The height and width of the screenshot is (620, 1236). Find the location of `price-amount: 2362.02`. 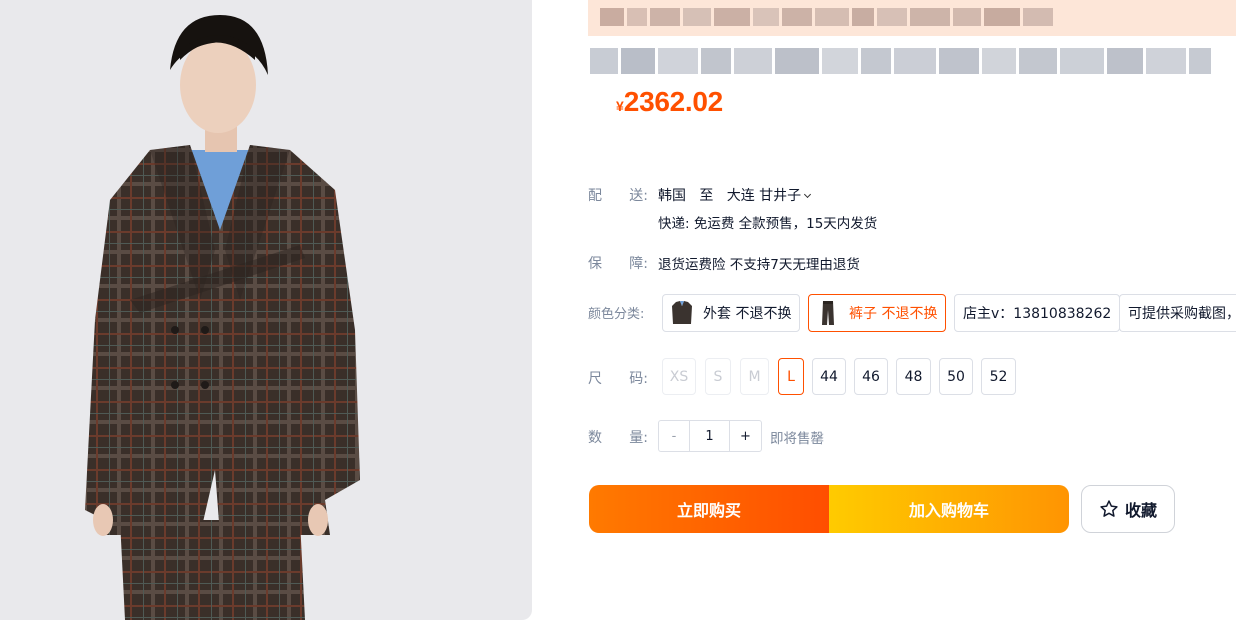

price-amount: 2362.02 is located at coordinates (673, 101).